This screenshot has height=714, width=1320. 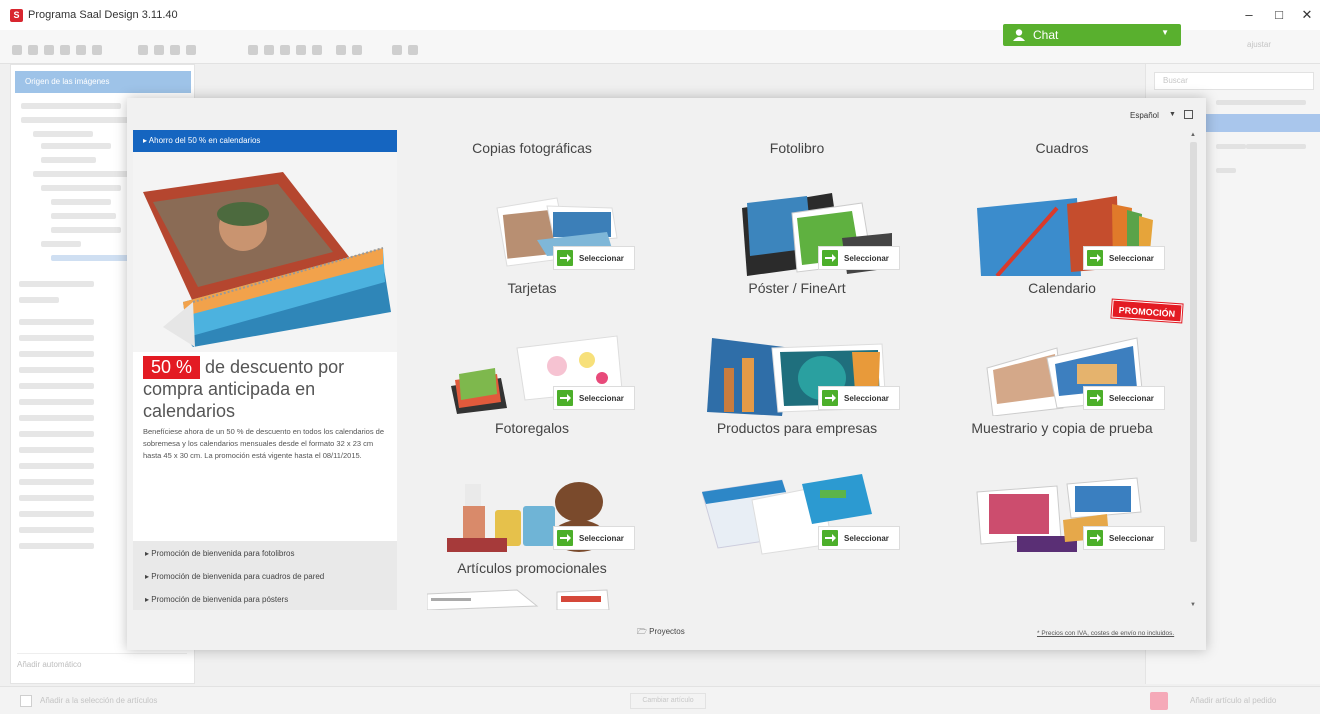 What do you see at coordinates (172, 367) in the screenshot?
I see `discount-badge: 50 %` at bounding box center [172, 367].